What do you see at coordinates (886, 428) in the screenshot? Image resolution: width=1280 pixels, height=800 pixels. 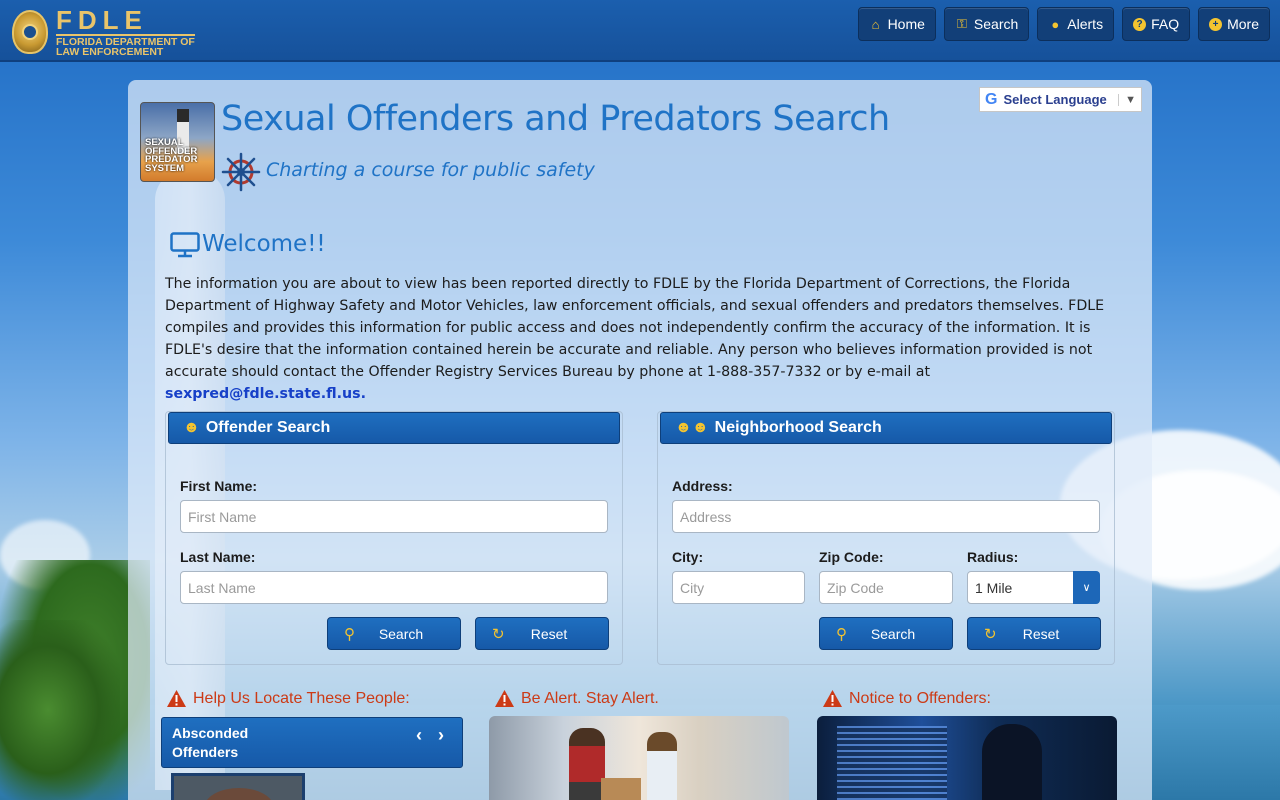 I see `neighborhood-search-header: ☻☻ Neighborhood Search` at bounding box center [886, 428].